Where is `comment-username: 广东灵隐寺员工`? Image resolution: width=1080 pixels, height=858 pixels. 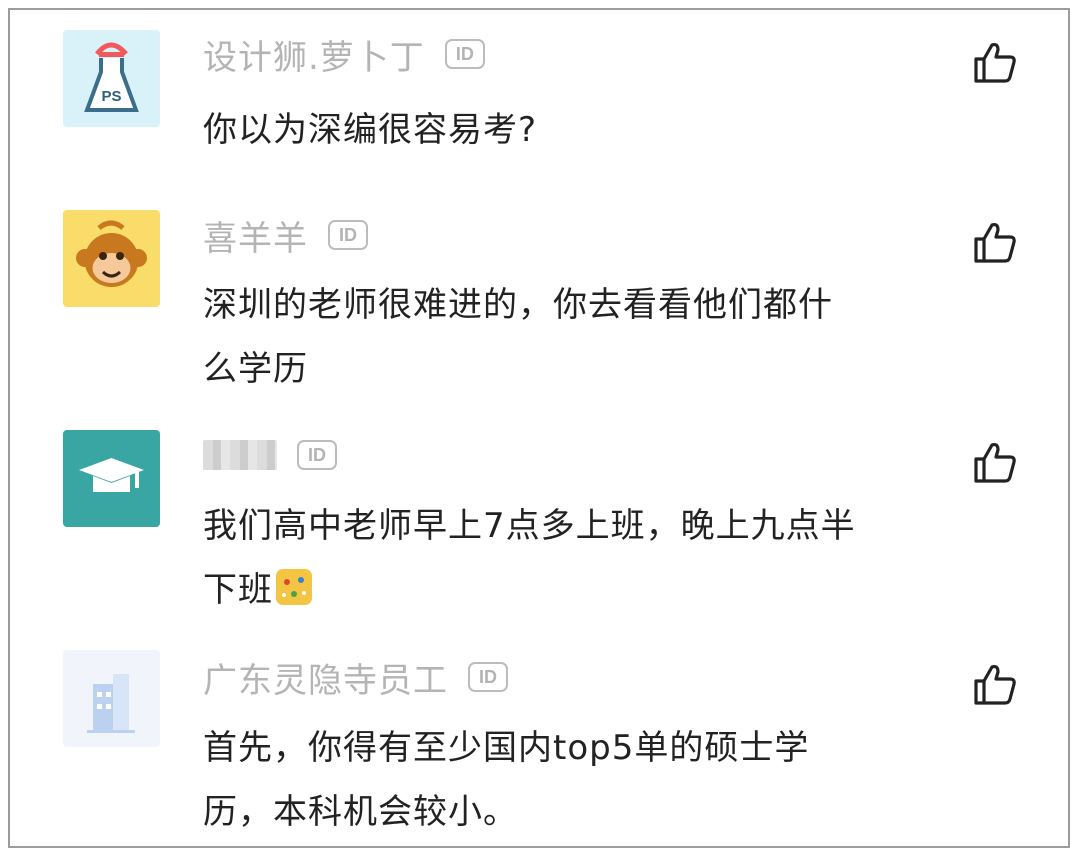
comment-username: 广东灵隐寺员工 is located at coordinates (325, 677).